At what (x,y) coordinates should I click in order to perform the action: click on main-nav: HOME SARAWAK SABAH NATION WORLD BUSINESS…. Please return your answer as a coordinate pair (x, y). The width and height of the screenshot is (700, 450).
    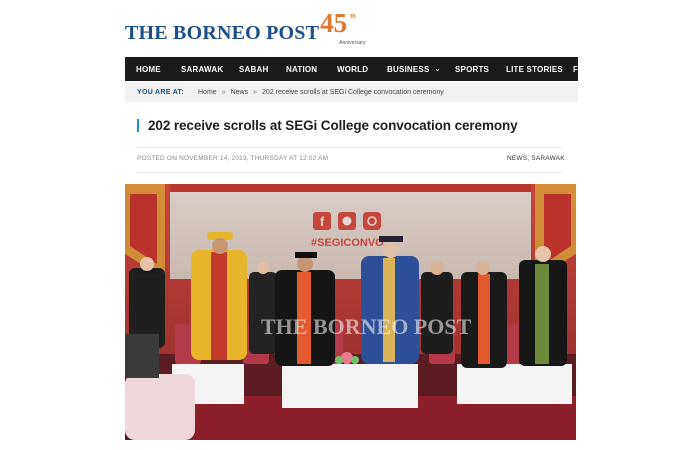
    Looking at the image, I should click on (351, 69).